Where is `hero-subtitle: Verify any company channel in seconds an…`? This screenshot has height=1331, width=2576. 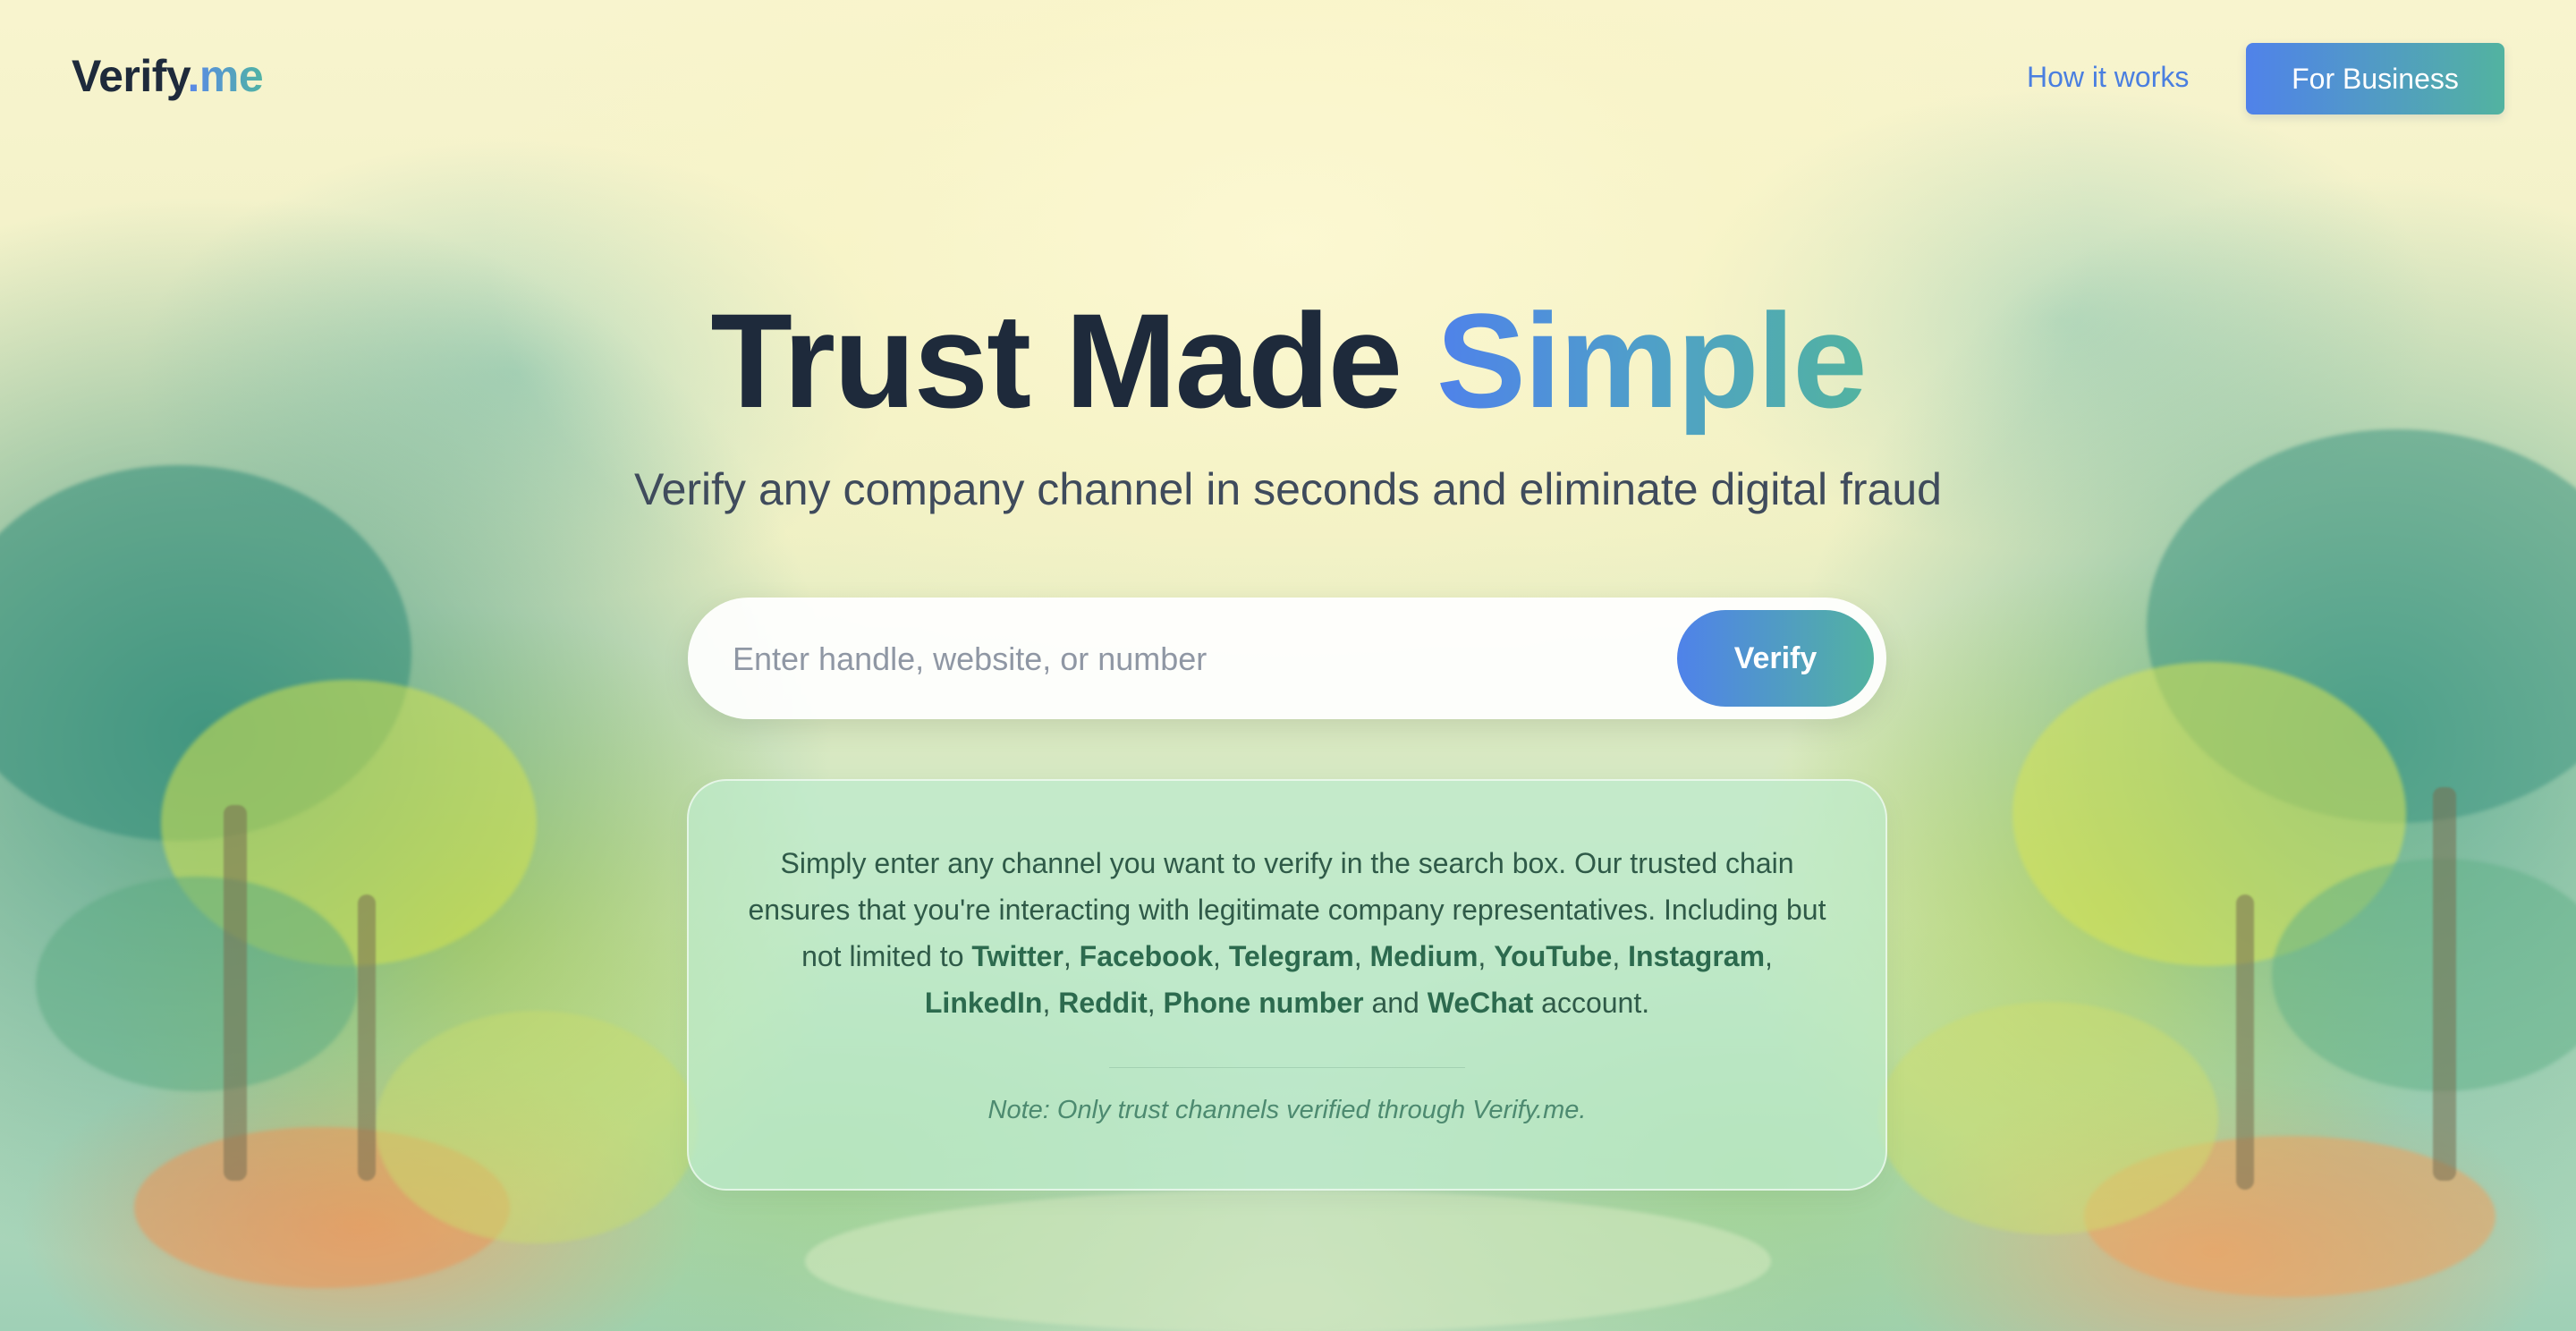 hero-subtitle: Verify any company channel in seconds an… is located at coordinates (1288, 489).